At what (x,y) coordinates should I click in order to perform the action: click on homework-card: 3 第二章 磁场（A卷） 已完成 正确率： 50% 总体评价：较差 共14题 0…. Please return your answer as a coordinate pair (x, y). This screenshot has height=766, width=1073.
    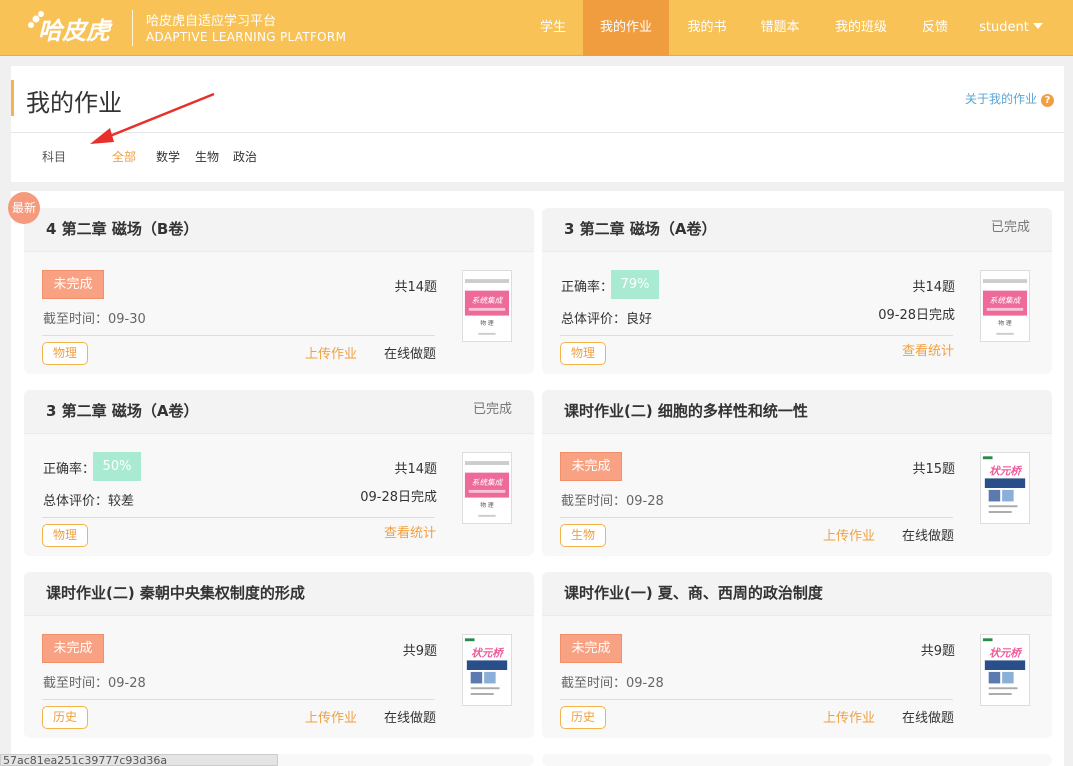
    Looking at the image, I should click on (279, 473).